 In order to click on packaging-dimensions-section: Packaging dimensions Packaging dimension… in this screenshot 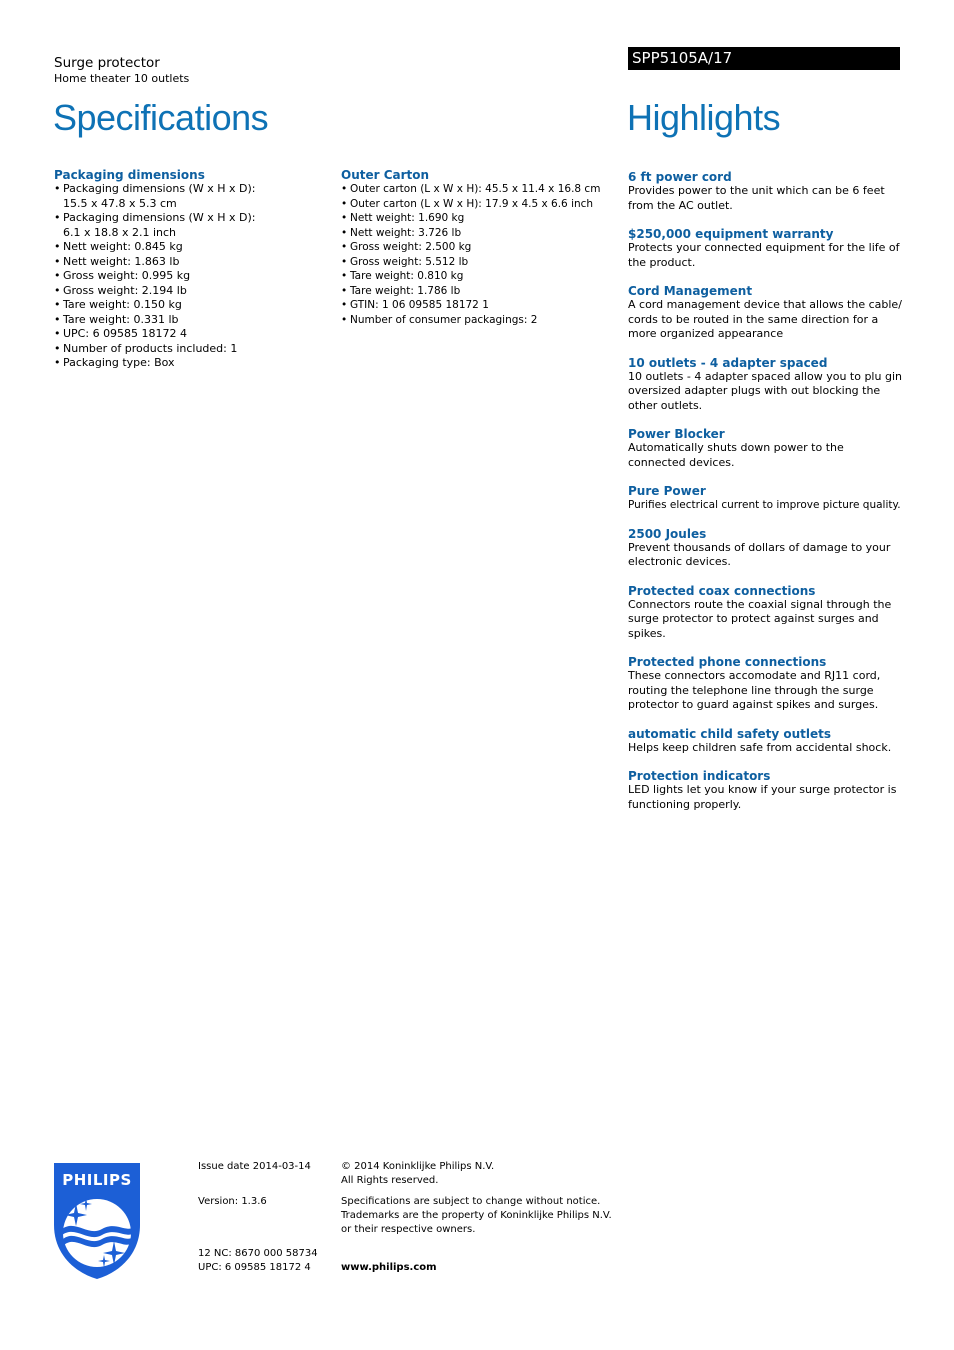, I will do `click(194, 269)`.